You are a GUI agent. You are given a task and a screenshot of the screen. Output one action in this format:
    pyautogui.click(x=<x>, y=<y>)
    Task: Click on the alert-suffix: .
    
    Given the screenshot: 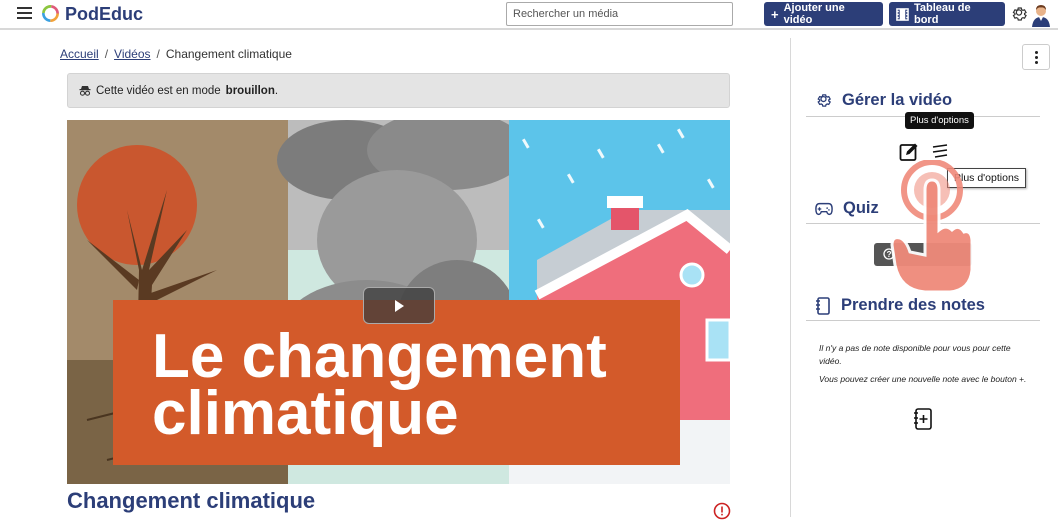 What is the action you would take?
    pyautogui.click(x=276, y=90)
    